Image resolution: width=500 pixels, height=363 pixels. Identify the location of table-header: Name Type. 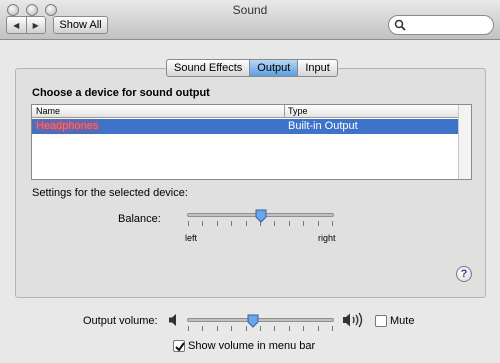
(245, 111).